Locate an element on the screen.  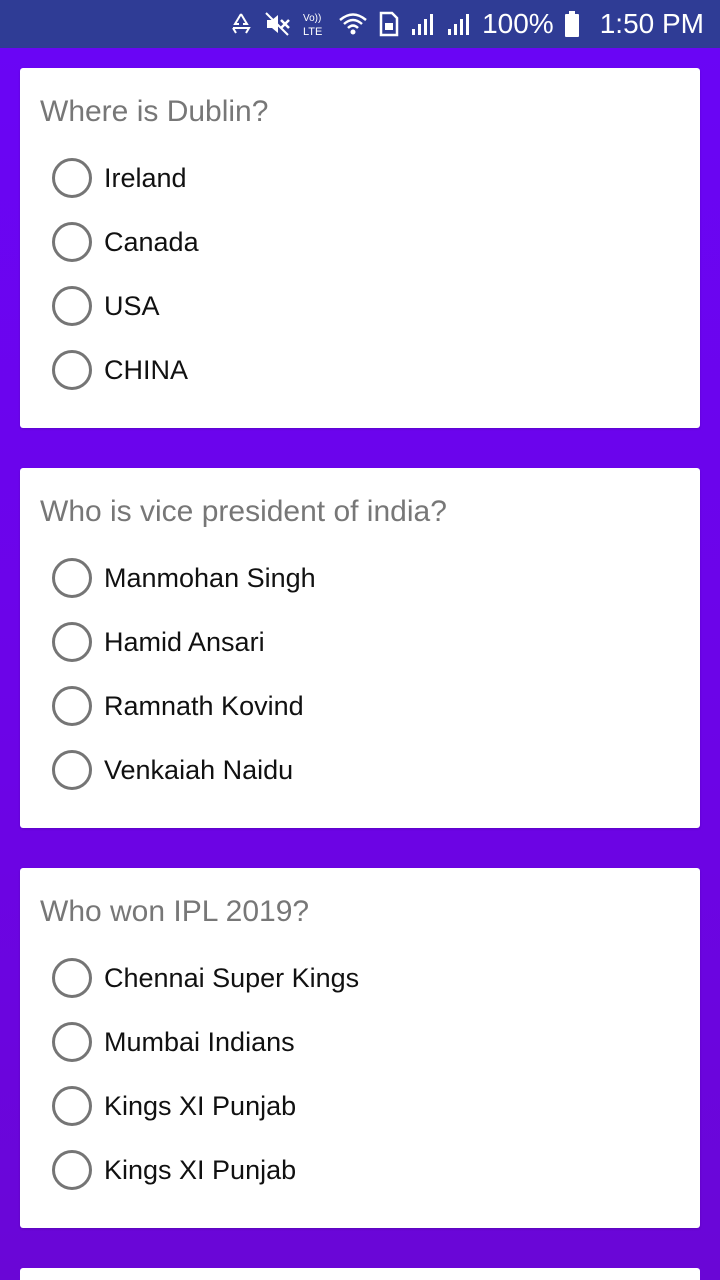
recycle-icon is located at coordinates (241, 24).